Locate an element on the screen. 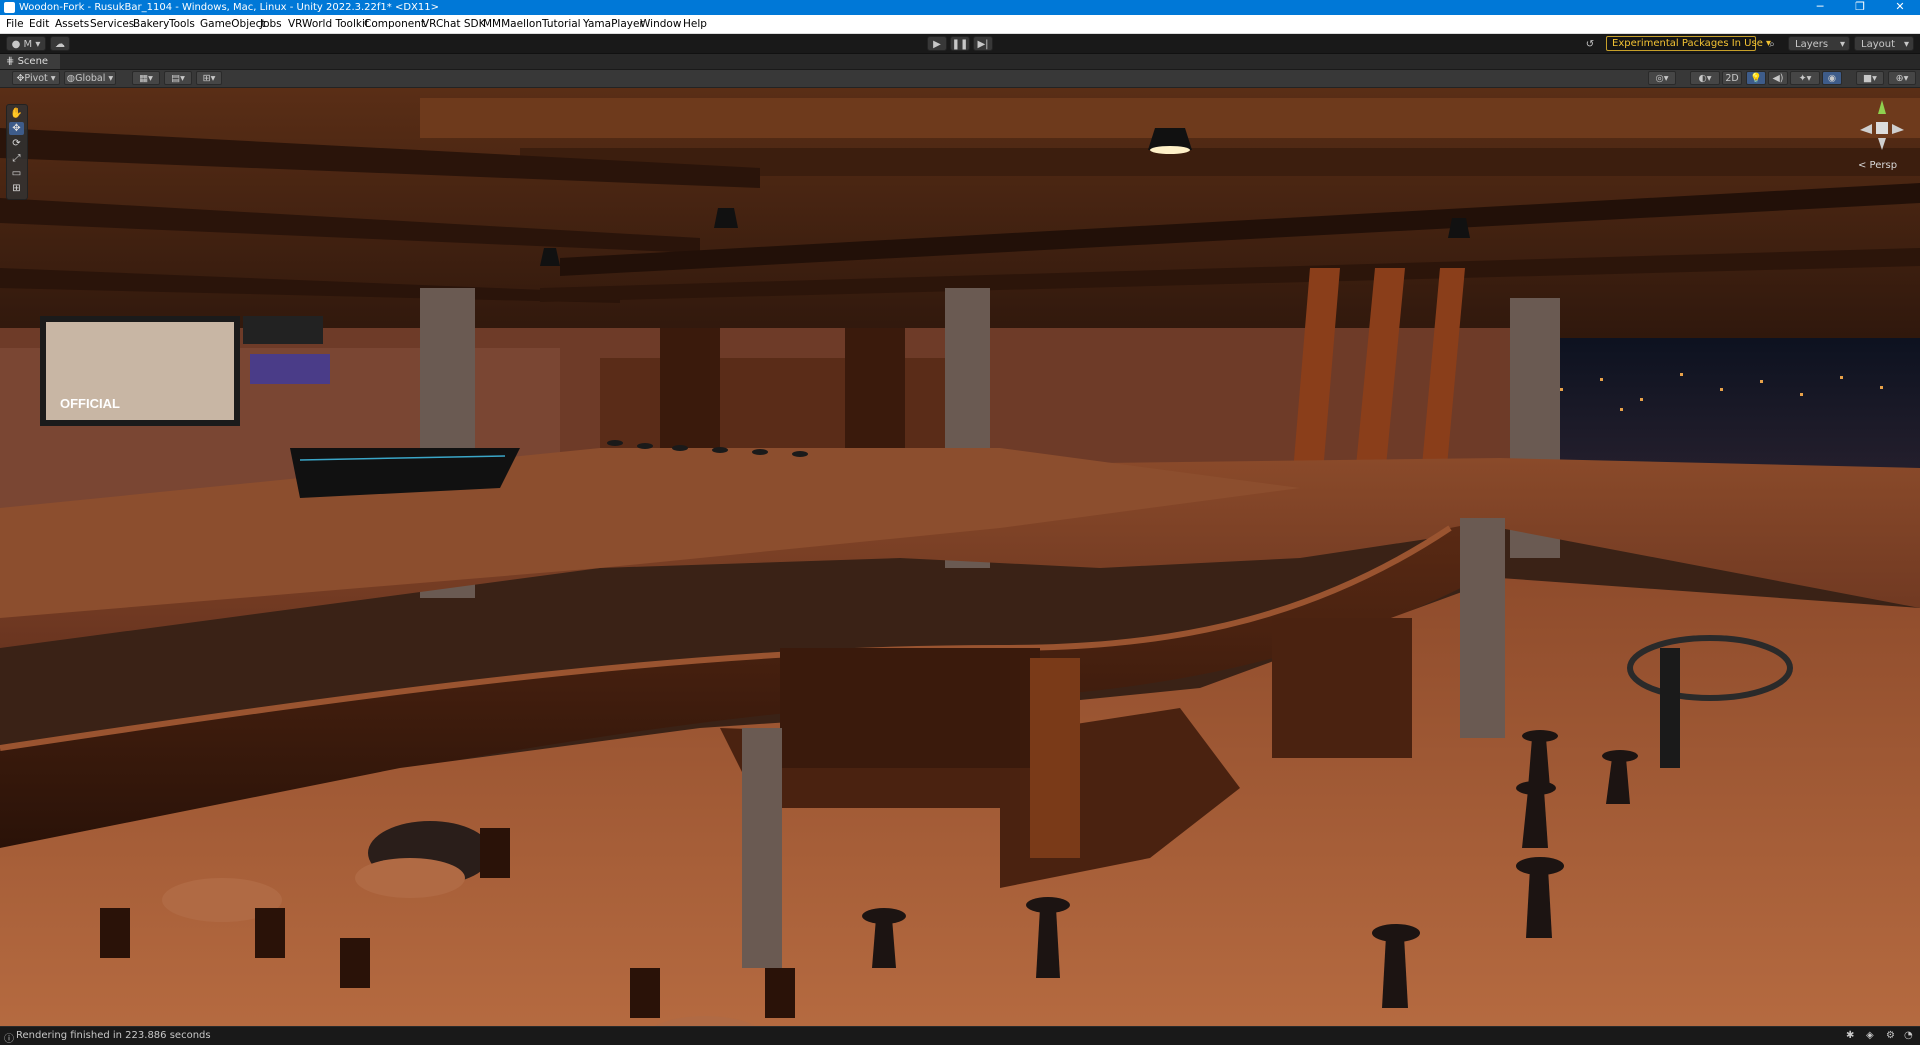 The width and height of the screenshot is (1920, 1045). pivot-label: Pivot is located at coordinates (36, 78).